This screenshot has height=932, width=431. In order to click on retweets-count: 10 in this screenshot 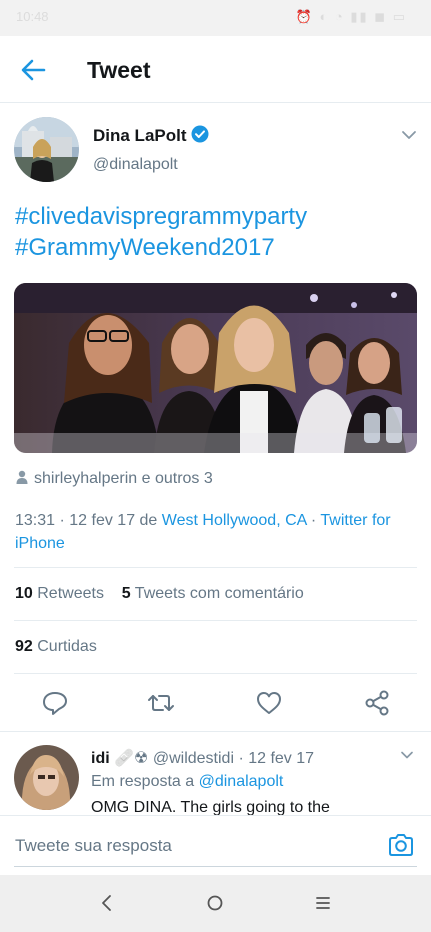, I will do `click(24, 593)`.